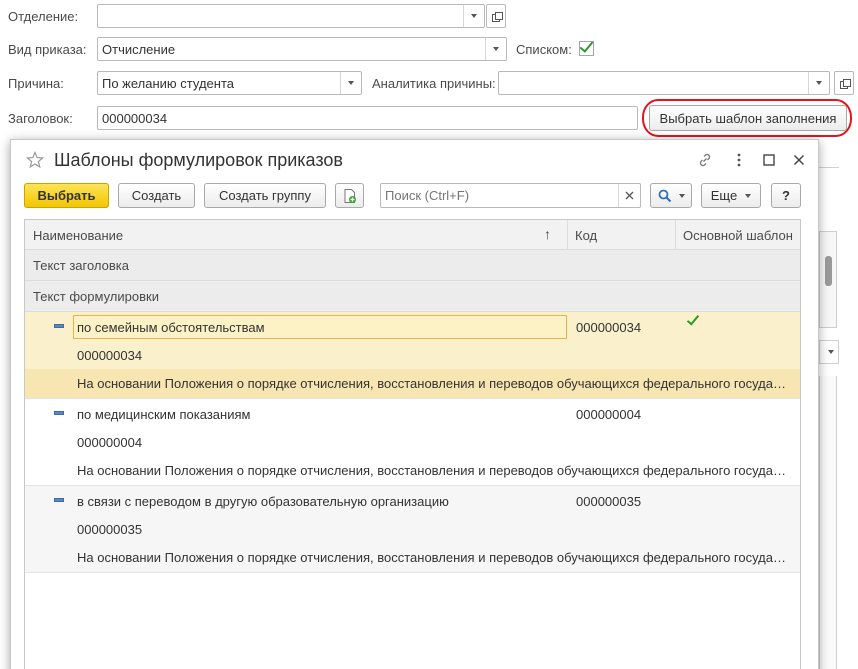  I want to click on reason-analytics-open-button, so click(844, 83).